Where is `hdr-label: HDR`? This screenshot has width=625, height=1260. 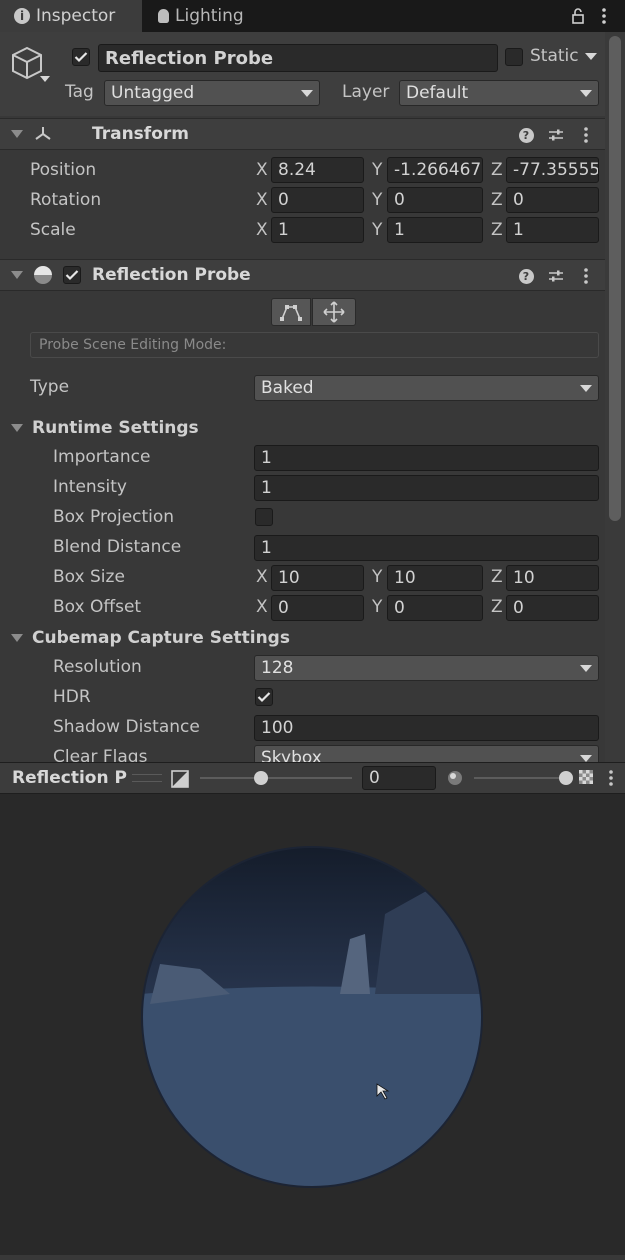 hdr-label: HDR is located at coordinates (72, 697).